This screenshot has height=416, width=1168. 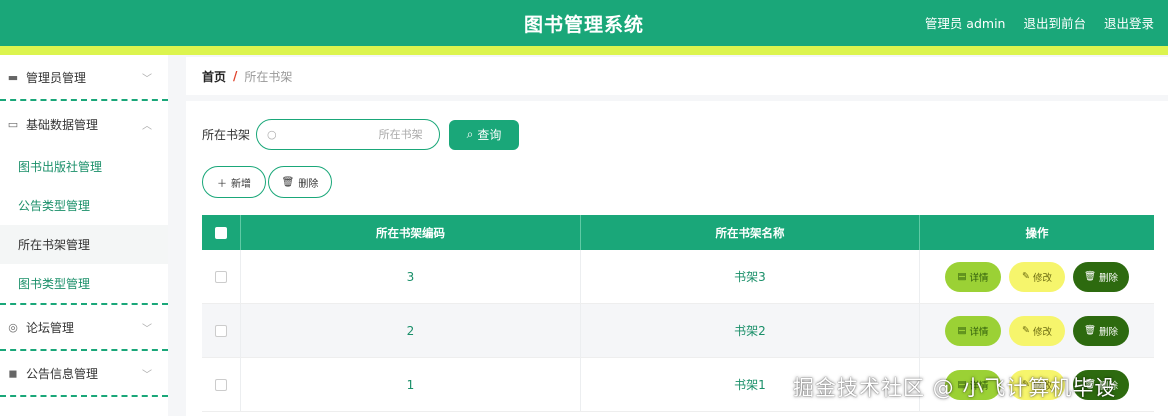 I want to click on sidebar-group-label: 公告信息管理, so click(x=62, y=373).